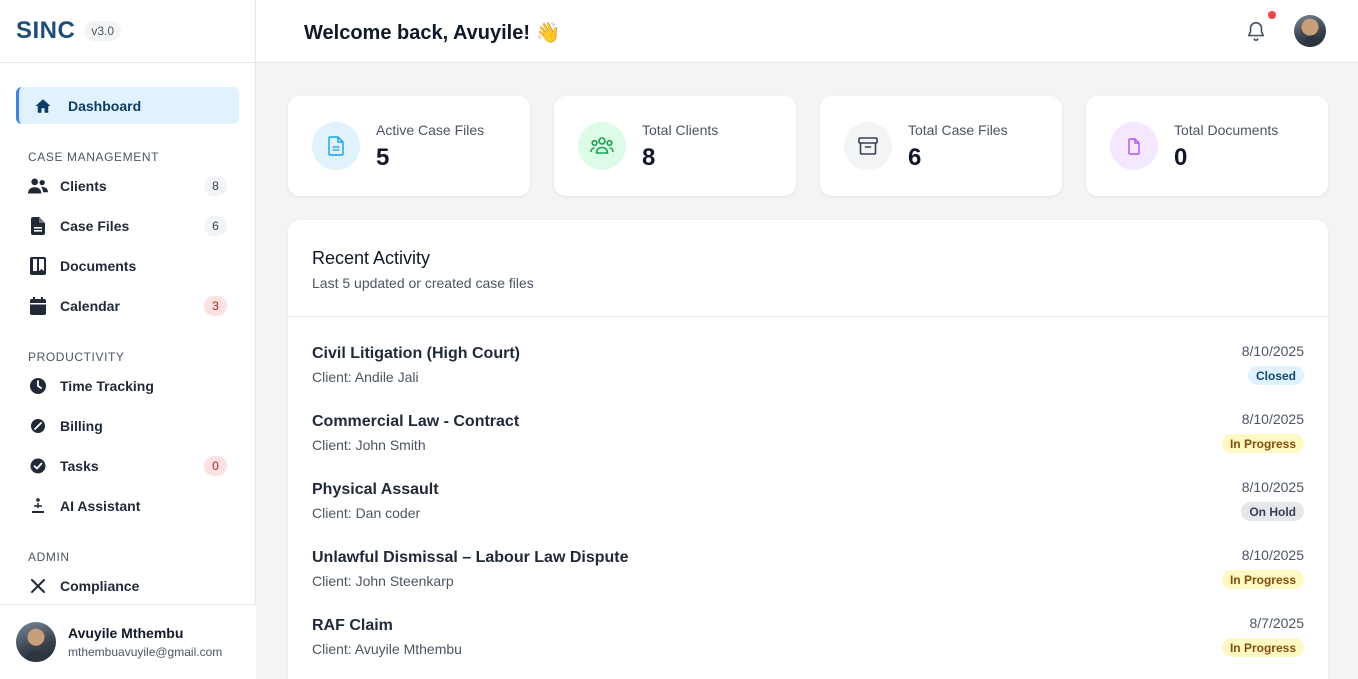 This screenshot has height=679, width=1358. Describe the element at coordinates (383, 581) in the screenshot. I see `case-client: Client: John Steenkarp` at that location.